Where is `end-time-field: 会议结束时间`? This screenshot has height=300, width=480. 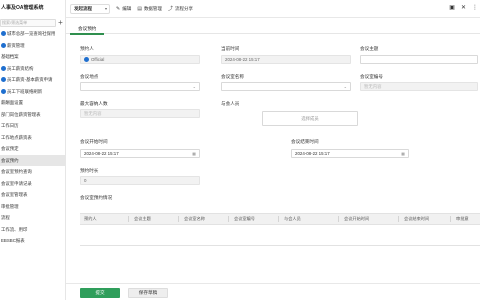
end-time-field: 会议结束时间 is located at coordinates (305, 142).